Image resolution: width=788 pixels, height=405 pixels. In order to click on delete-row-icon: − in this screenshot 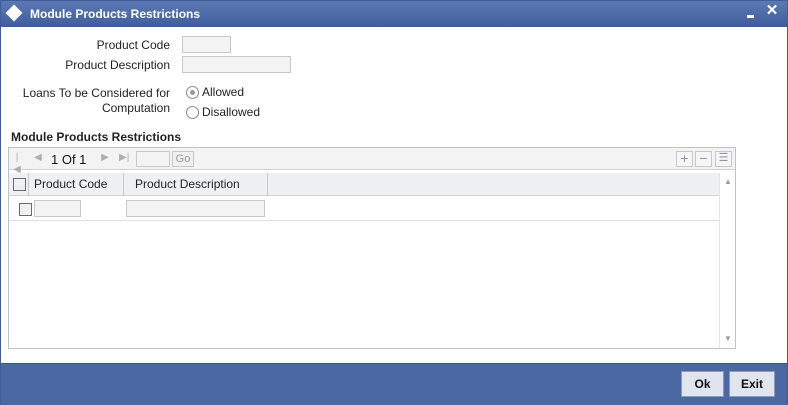, I will do `click(703, 159)`.